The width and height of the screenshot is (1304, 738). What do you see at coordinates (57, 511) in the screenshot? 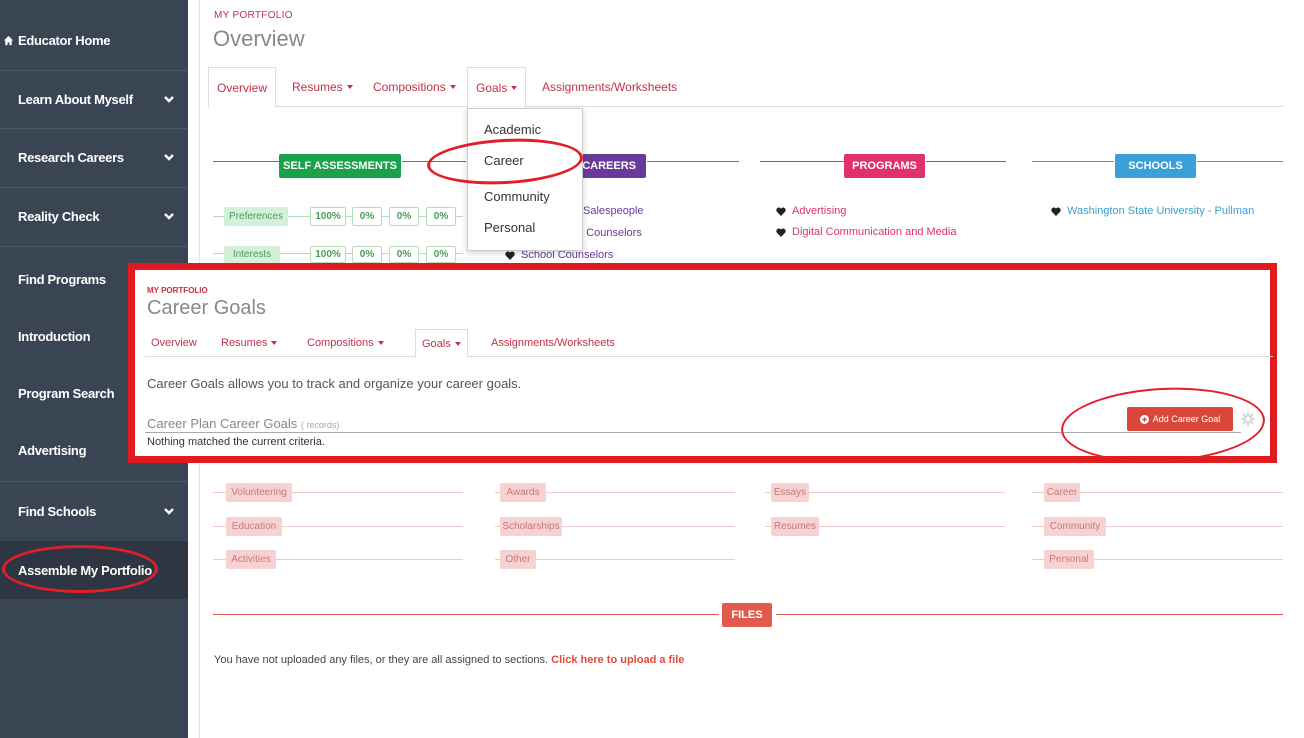
I see `sidebar-item-label: Find Schools` at bounding box center [57, 511].